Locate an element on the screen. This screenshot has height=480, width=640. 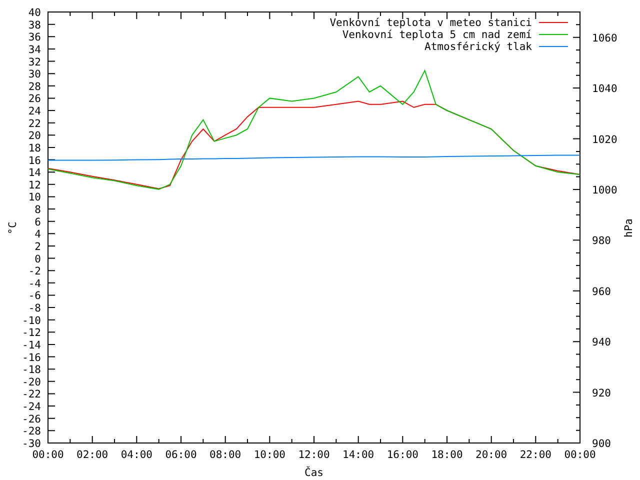
tick-label: 36 is located at coordinates (34, 38).